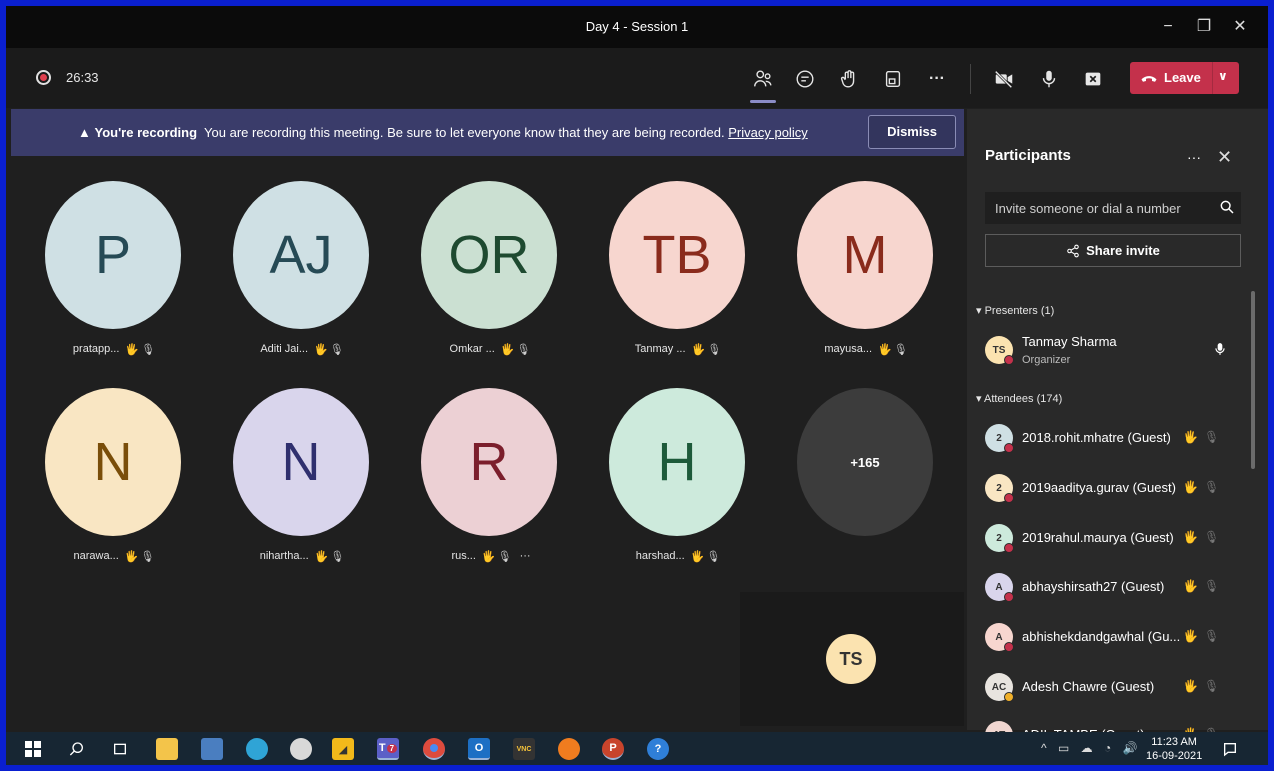 This screenshot has width=1274, height=771. Describe the element at coordinates (1184, 78) in the screenshot. I see `leave-button: Leave ∨` at that location.